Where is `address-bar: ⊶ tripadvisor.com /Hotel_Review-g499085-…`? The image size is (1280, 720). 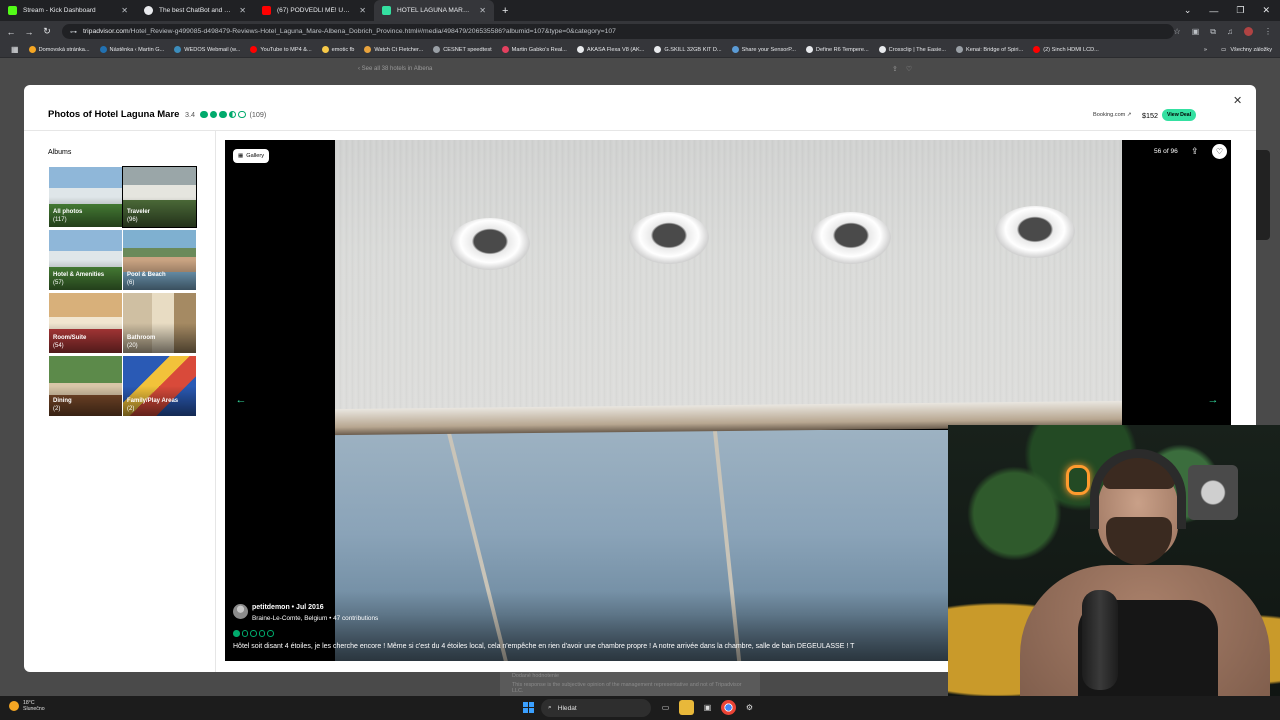
address-bar: ⊶ tripadvisor.com /Hotel_Review-g499085-… is located at coordinates (618, 31).